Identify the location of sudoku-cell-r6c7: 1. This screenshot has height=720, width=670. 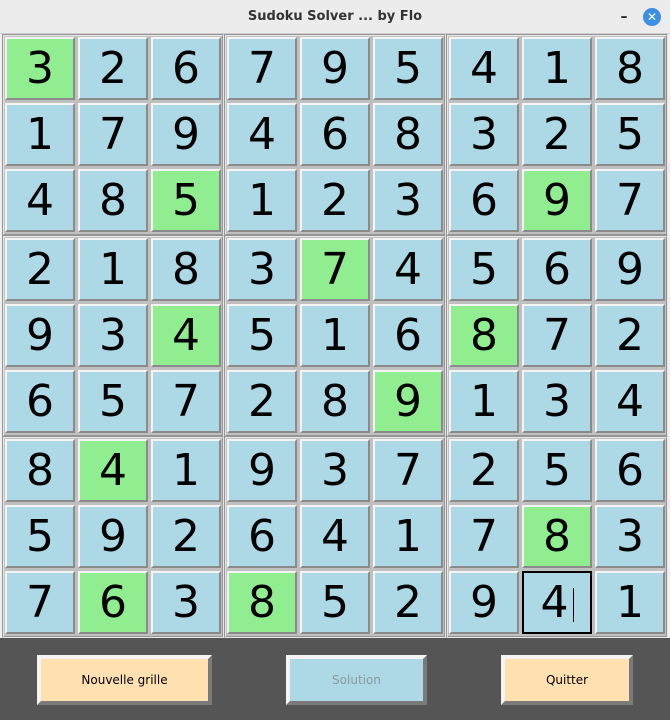
(484, 401).